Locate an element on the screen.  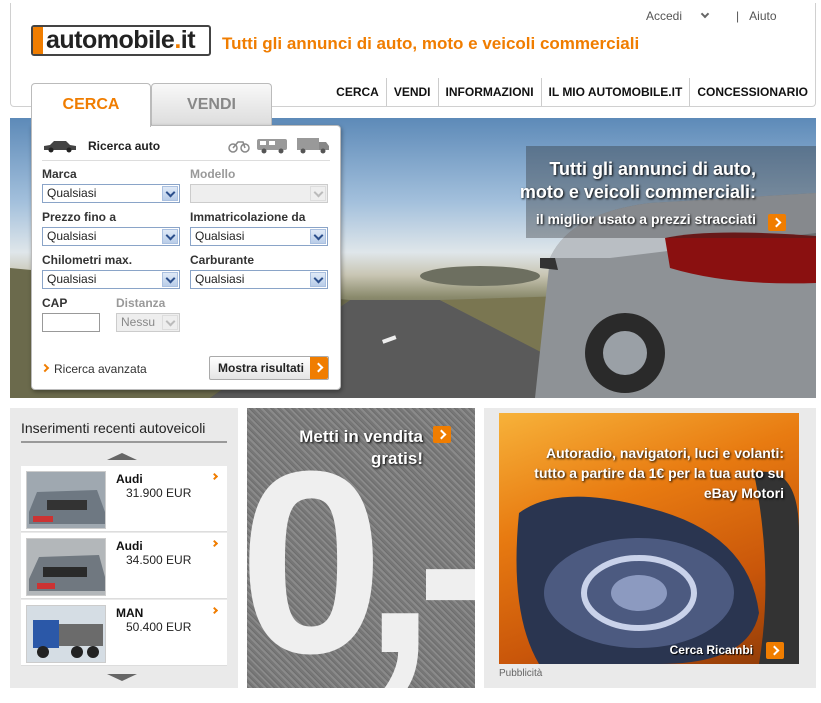
ad-cta-link: Cerca Ricambi is located at coordinates (711, 650).